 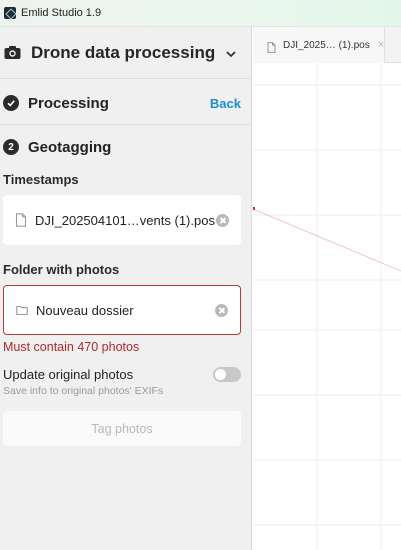 What do you see at coordinates (11, 103) in the screenshot?
I see `checkmark-icon` at bounding box center [11, 103].